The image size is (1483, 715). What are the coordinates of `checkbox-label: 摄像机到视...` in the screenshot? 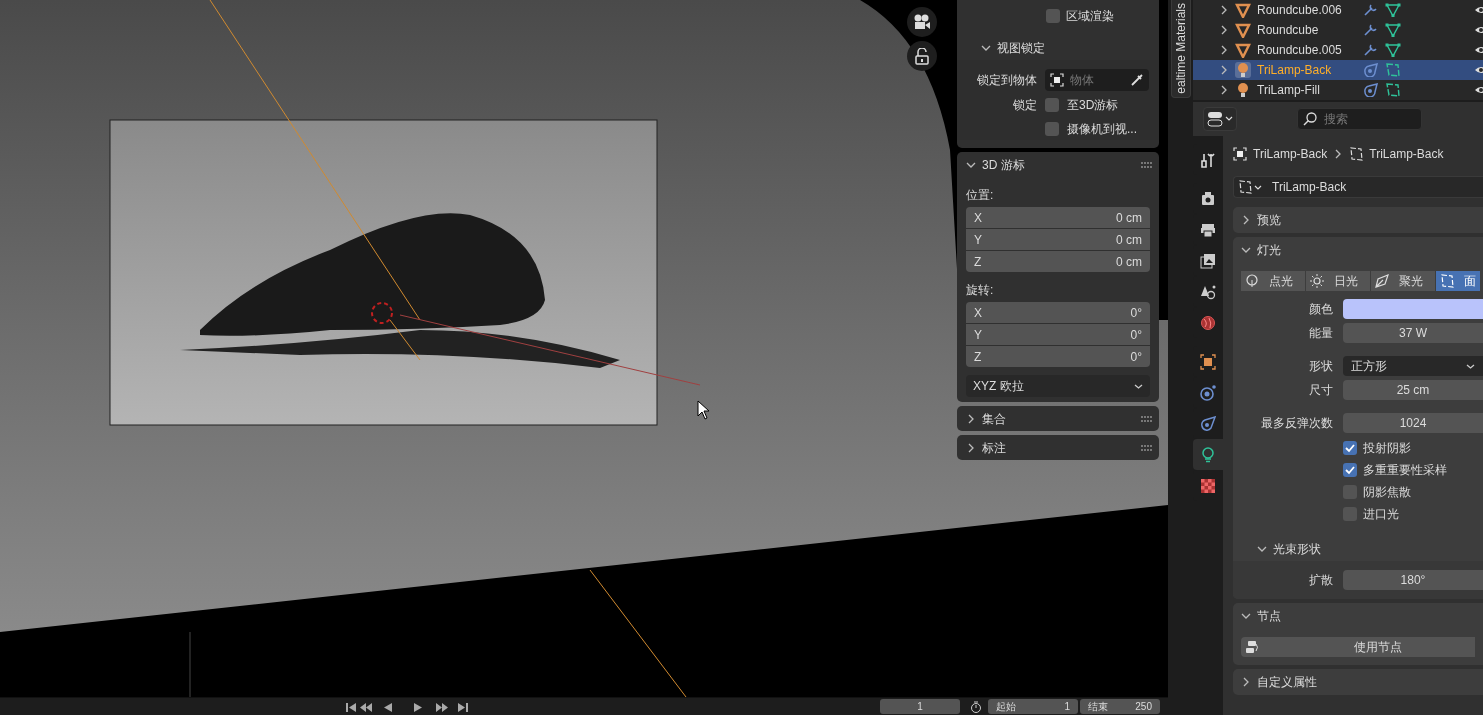 It's located at (1102, 129).